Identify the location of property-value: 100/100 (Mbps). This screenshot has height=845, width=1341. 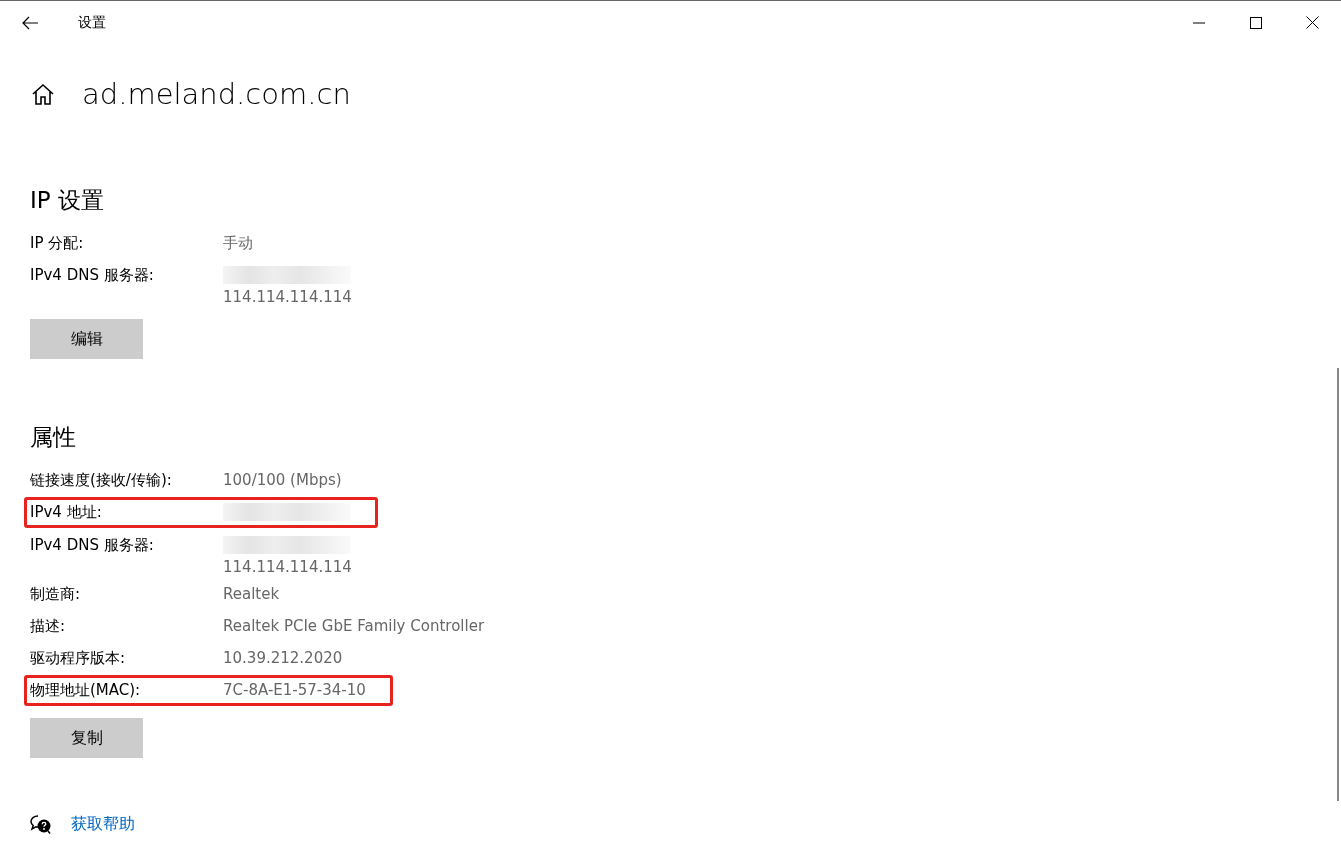
(282, 480).